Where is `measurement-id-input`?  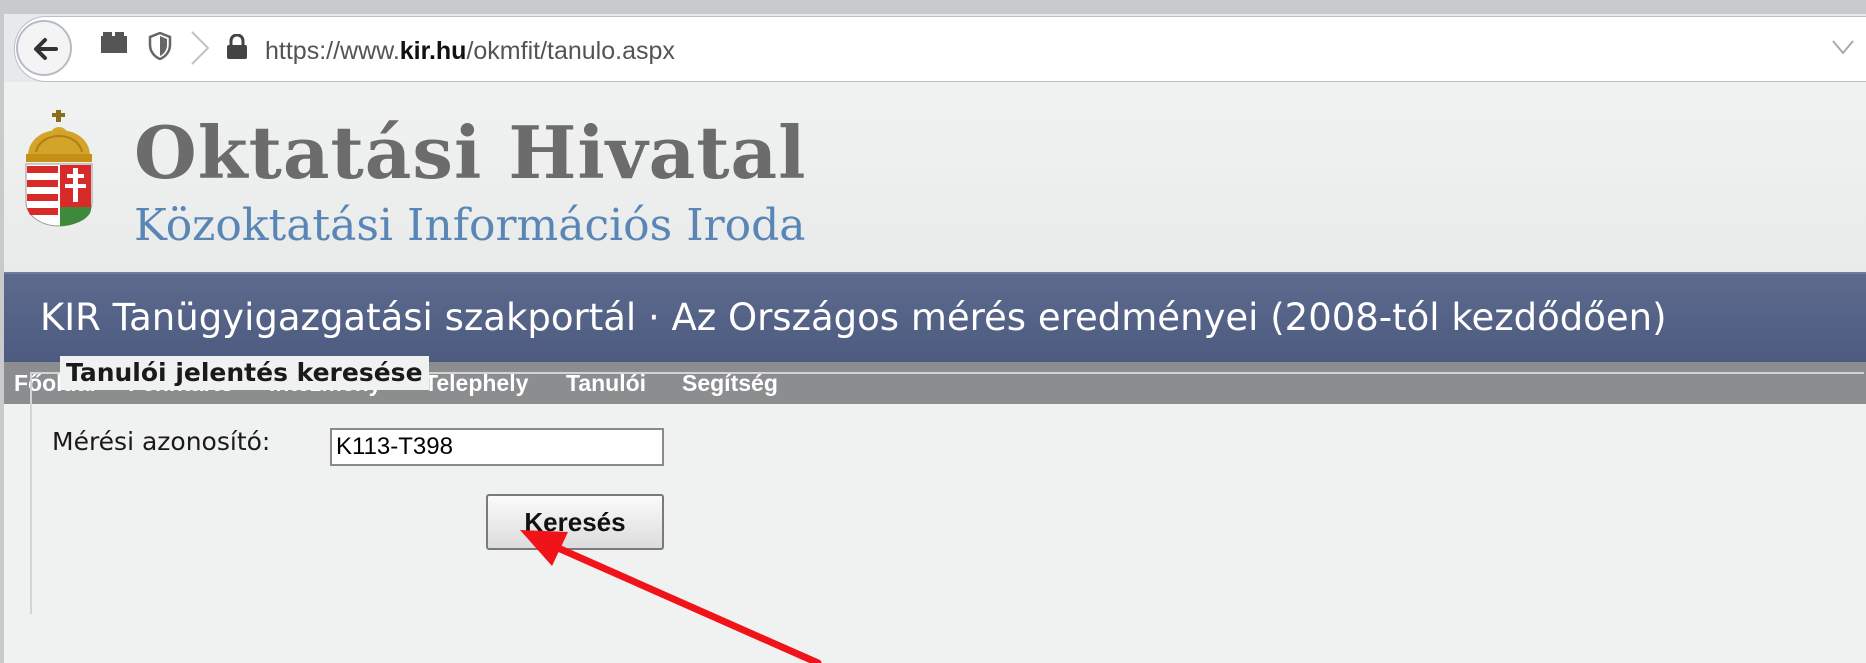
measurement-id-input is located at coordinates (497, 447).